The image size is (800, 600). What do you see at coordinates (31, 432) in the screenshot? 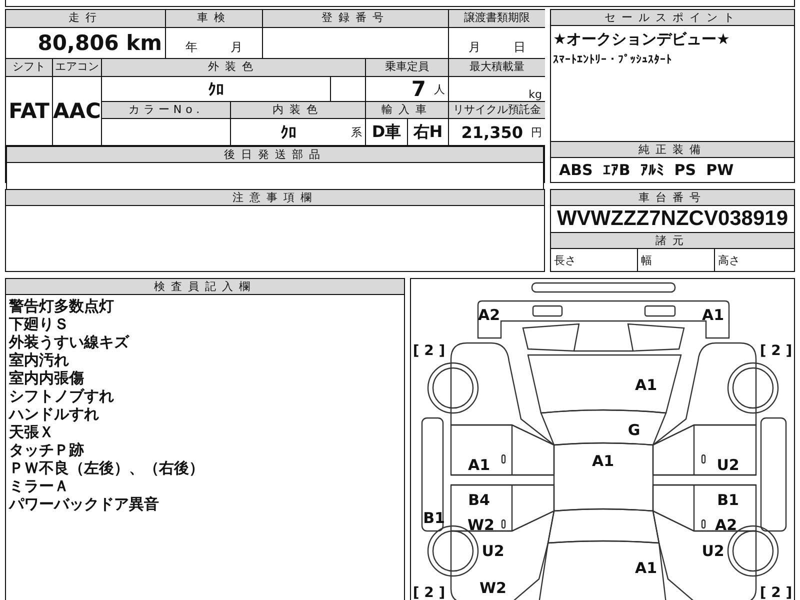
I see `inspector-note-text: 天張Ｘ` at bounding box center [31, 432].